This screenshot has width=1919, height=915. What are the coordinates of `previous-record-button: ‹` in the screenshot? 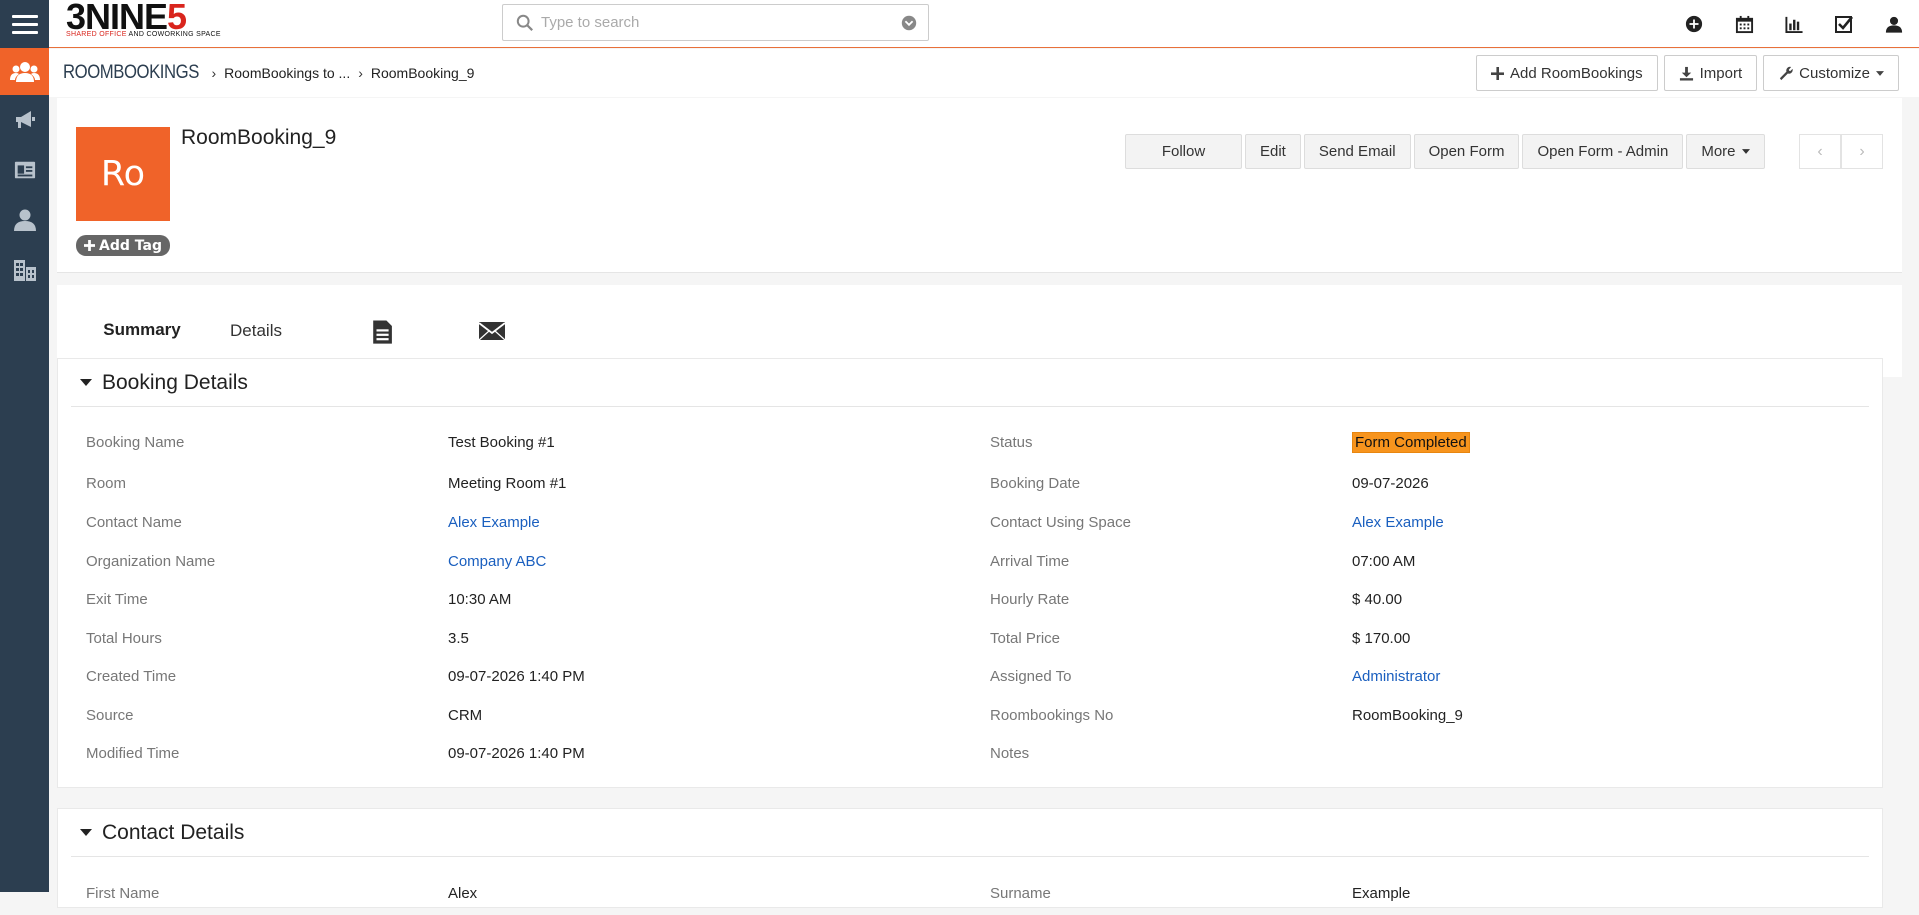 It's located at (1820, 151).